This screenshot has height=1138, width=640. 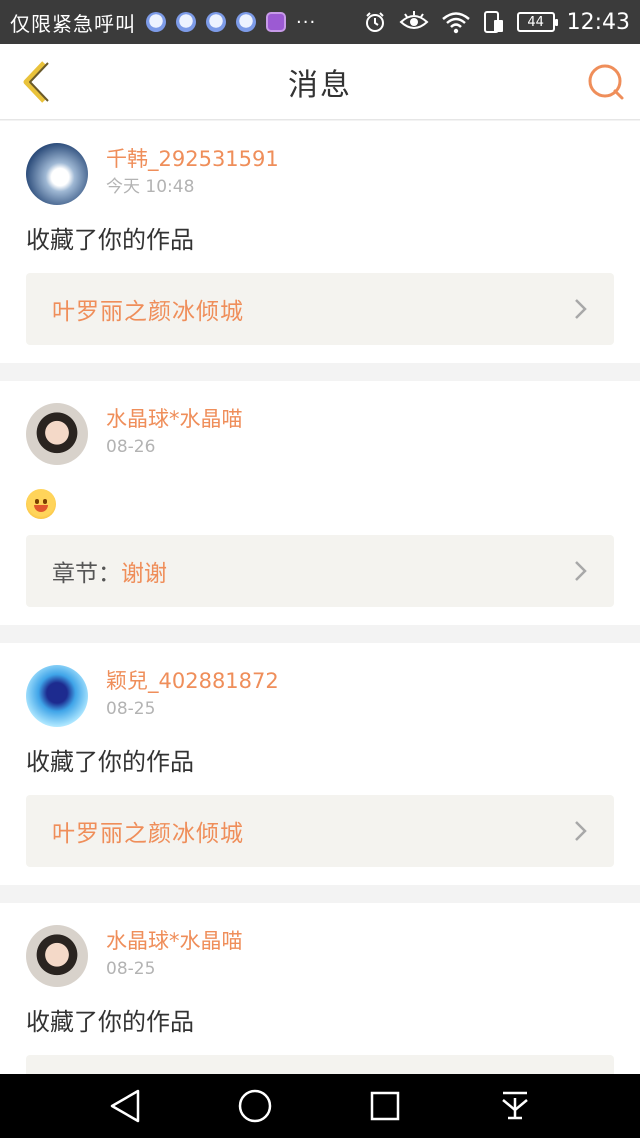 What do you see at coordinates (276, 22) in the screenshot?
I see `gallery-icon` at bounding box center [276, 22].